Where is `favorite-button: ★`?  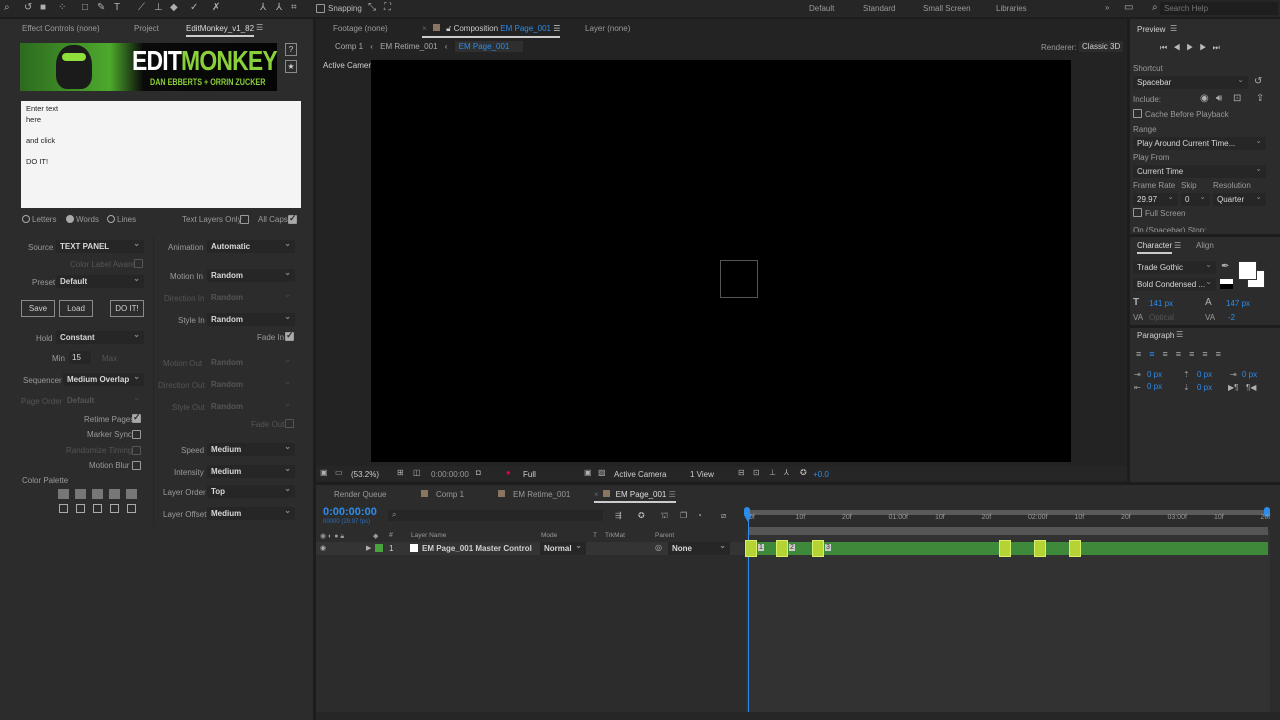
favorite-button: ★ is located at coordinates (291, 66).